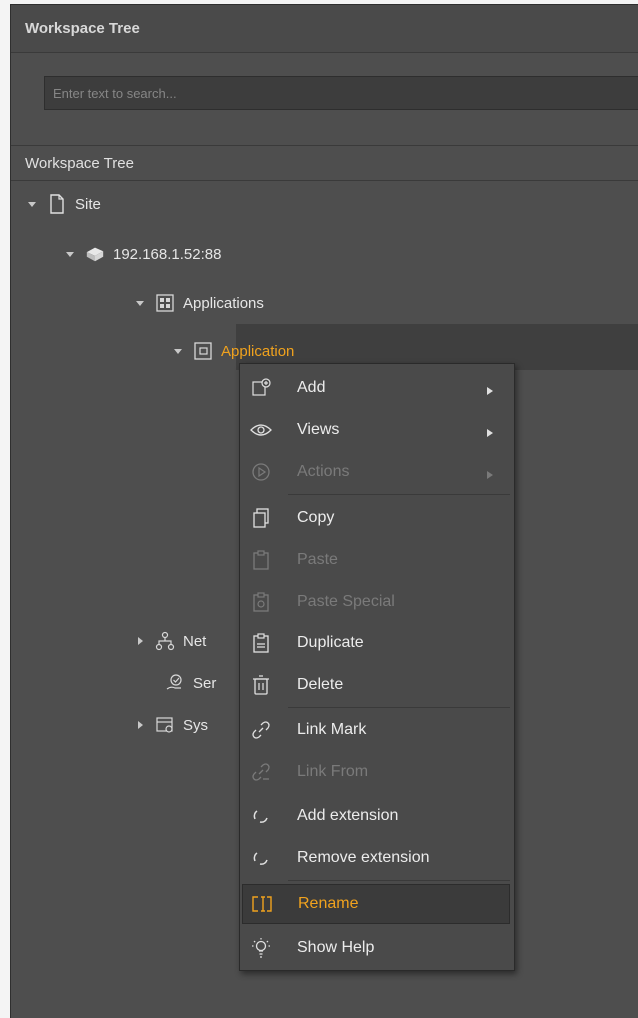 This screenshot has height=1018, width=638. I want to click on play-icon, so click(261, 472).